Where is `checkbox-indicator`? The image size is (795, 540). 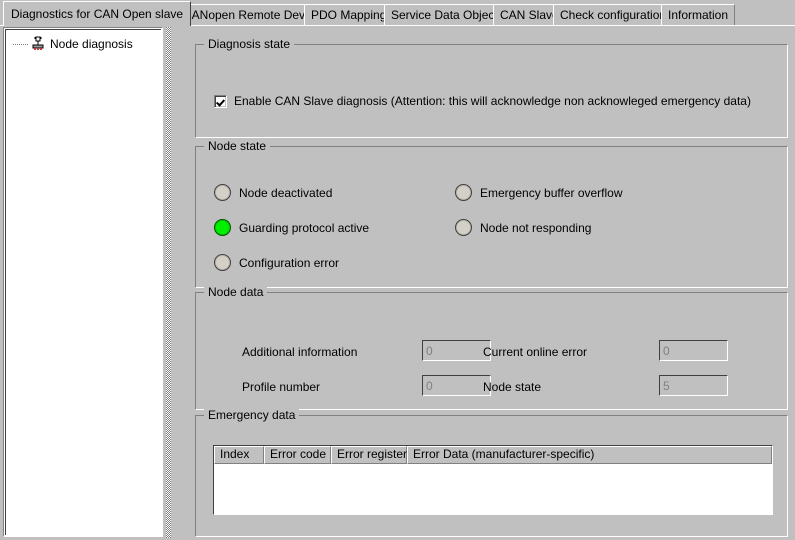
checkbox-indicator is located at coordinates (220, 101).